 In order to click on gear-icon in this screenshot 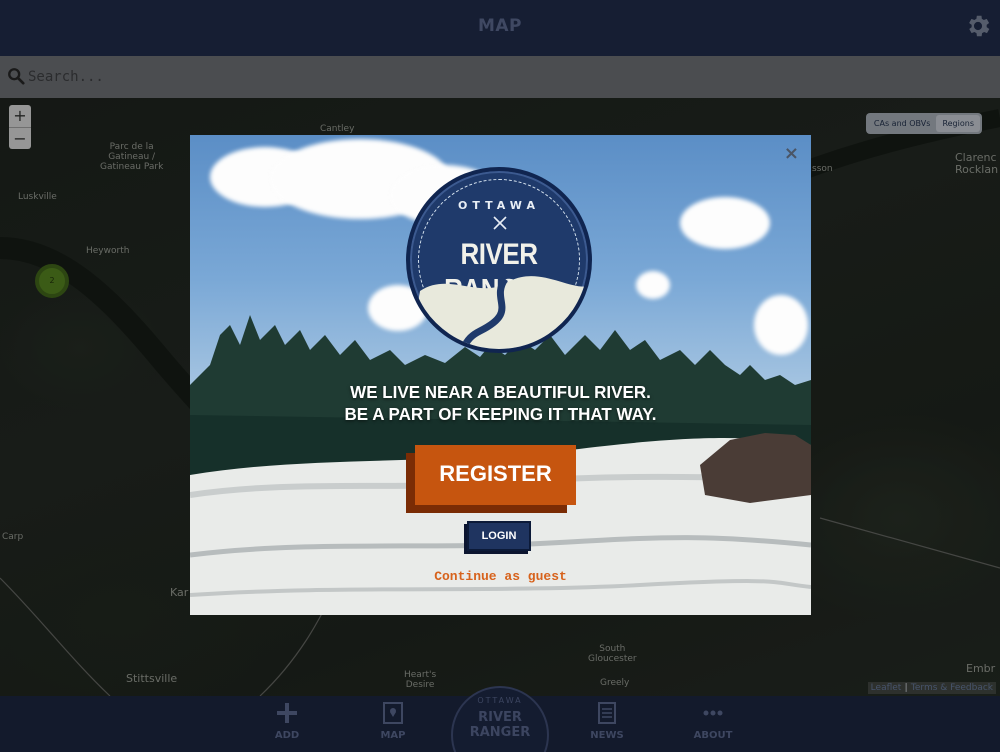, I will do `click(978, 26)`.